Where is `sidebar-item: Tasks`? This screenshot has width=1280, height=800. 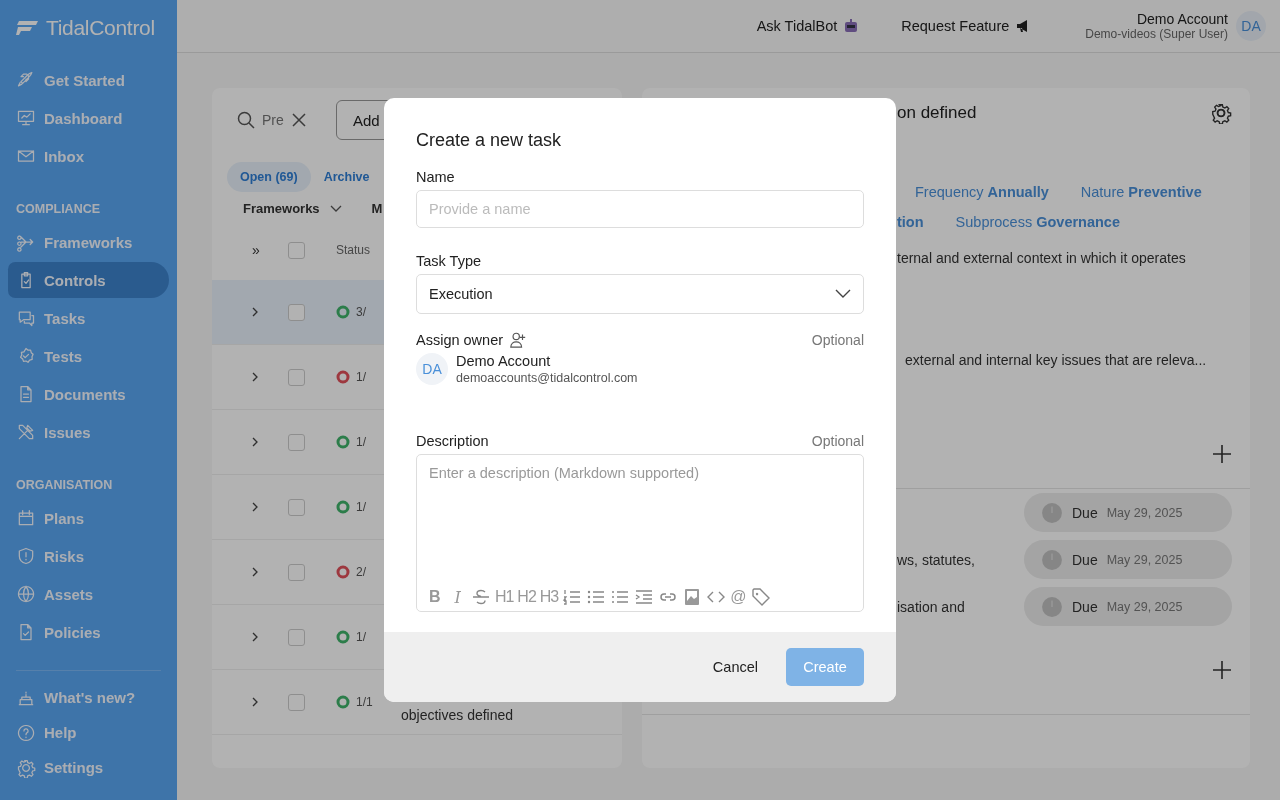 sidebar-item: Tasks is located at coordinates (88, 318).